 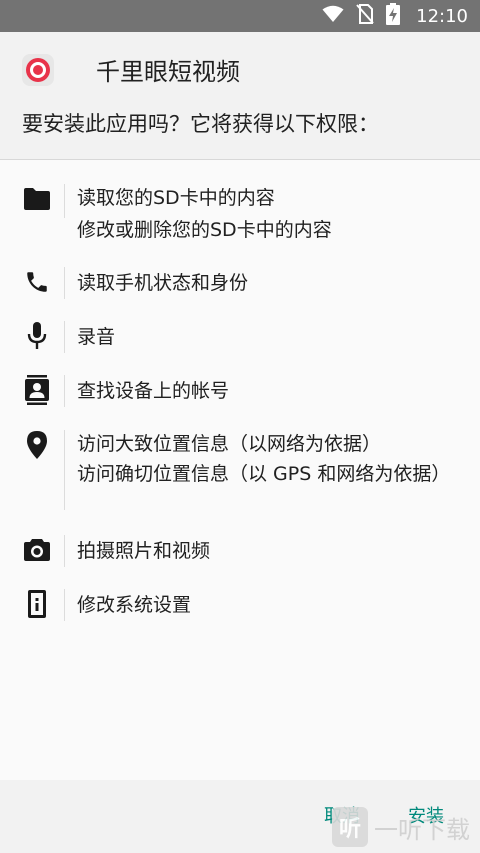 What do you see at coordinates (204, 230) in the screenshot?
I see `permission-line: 修改或删除您的SD卡中的内容` at bounding box center [204, 230].